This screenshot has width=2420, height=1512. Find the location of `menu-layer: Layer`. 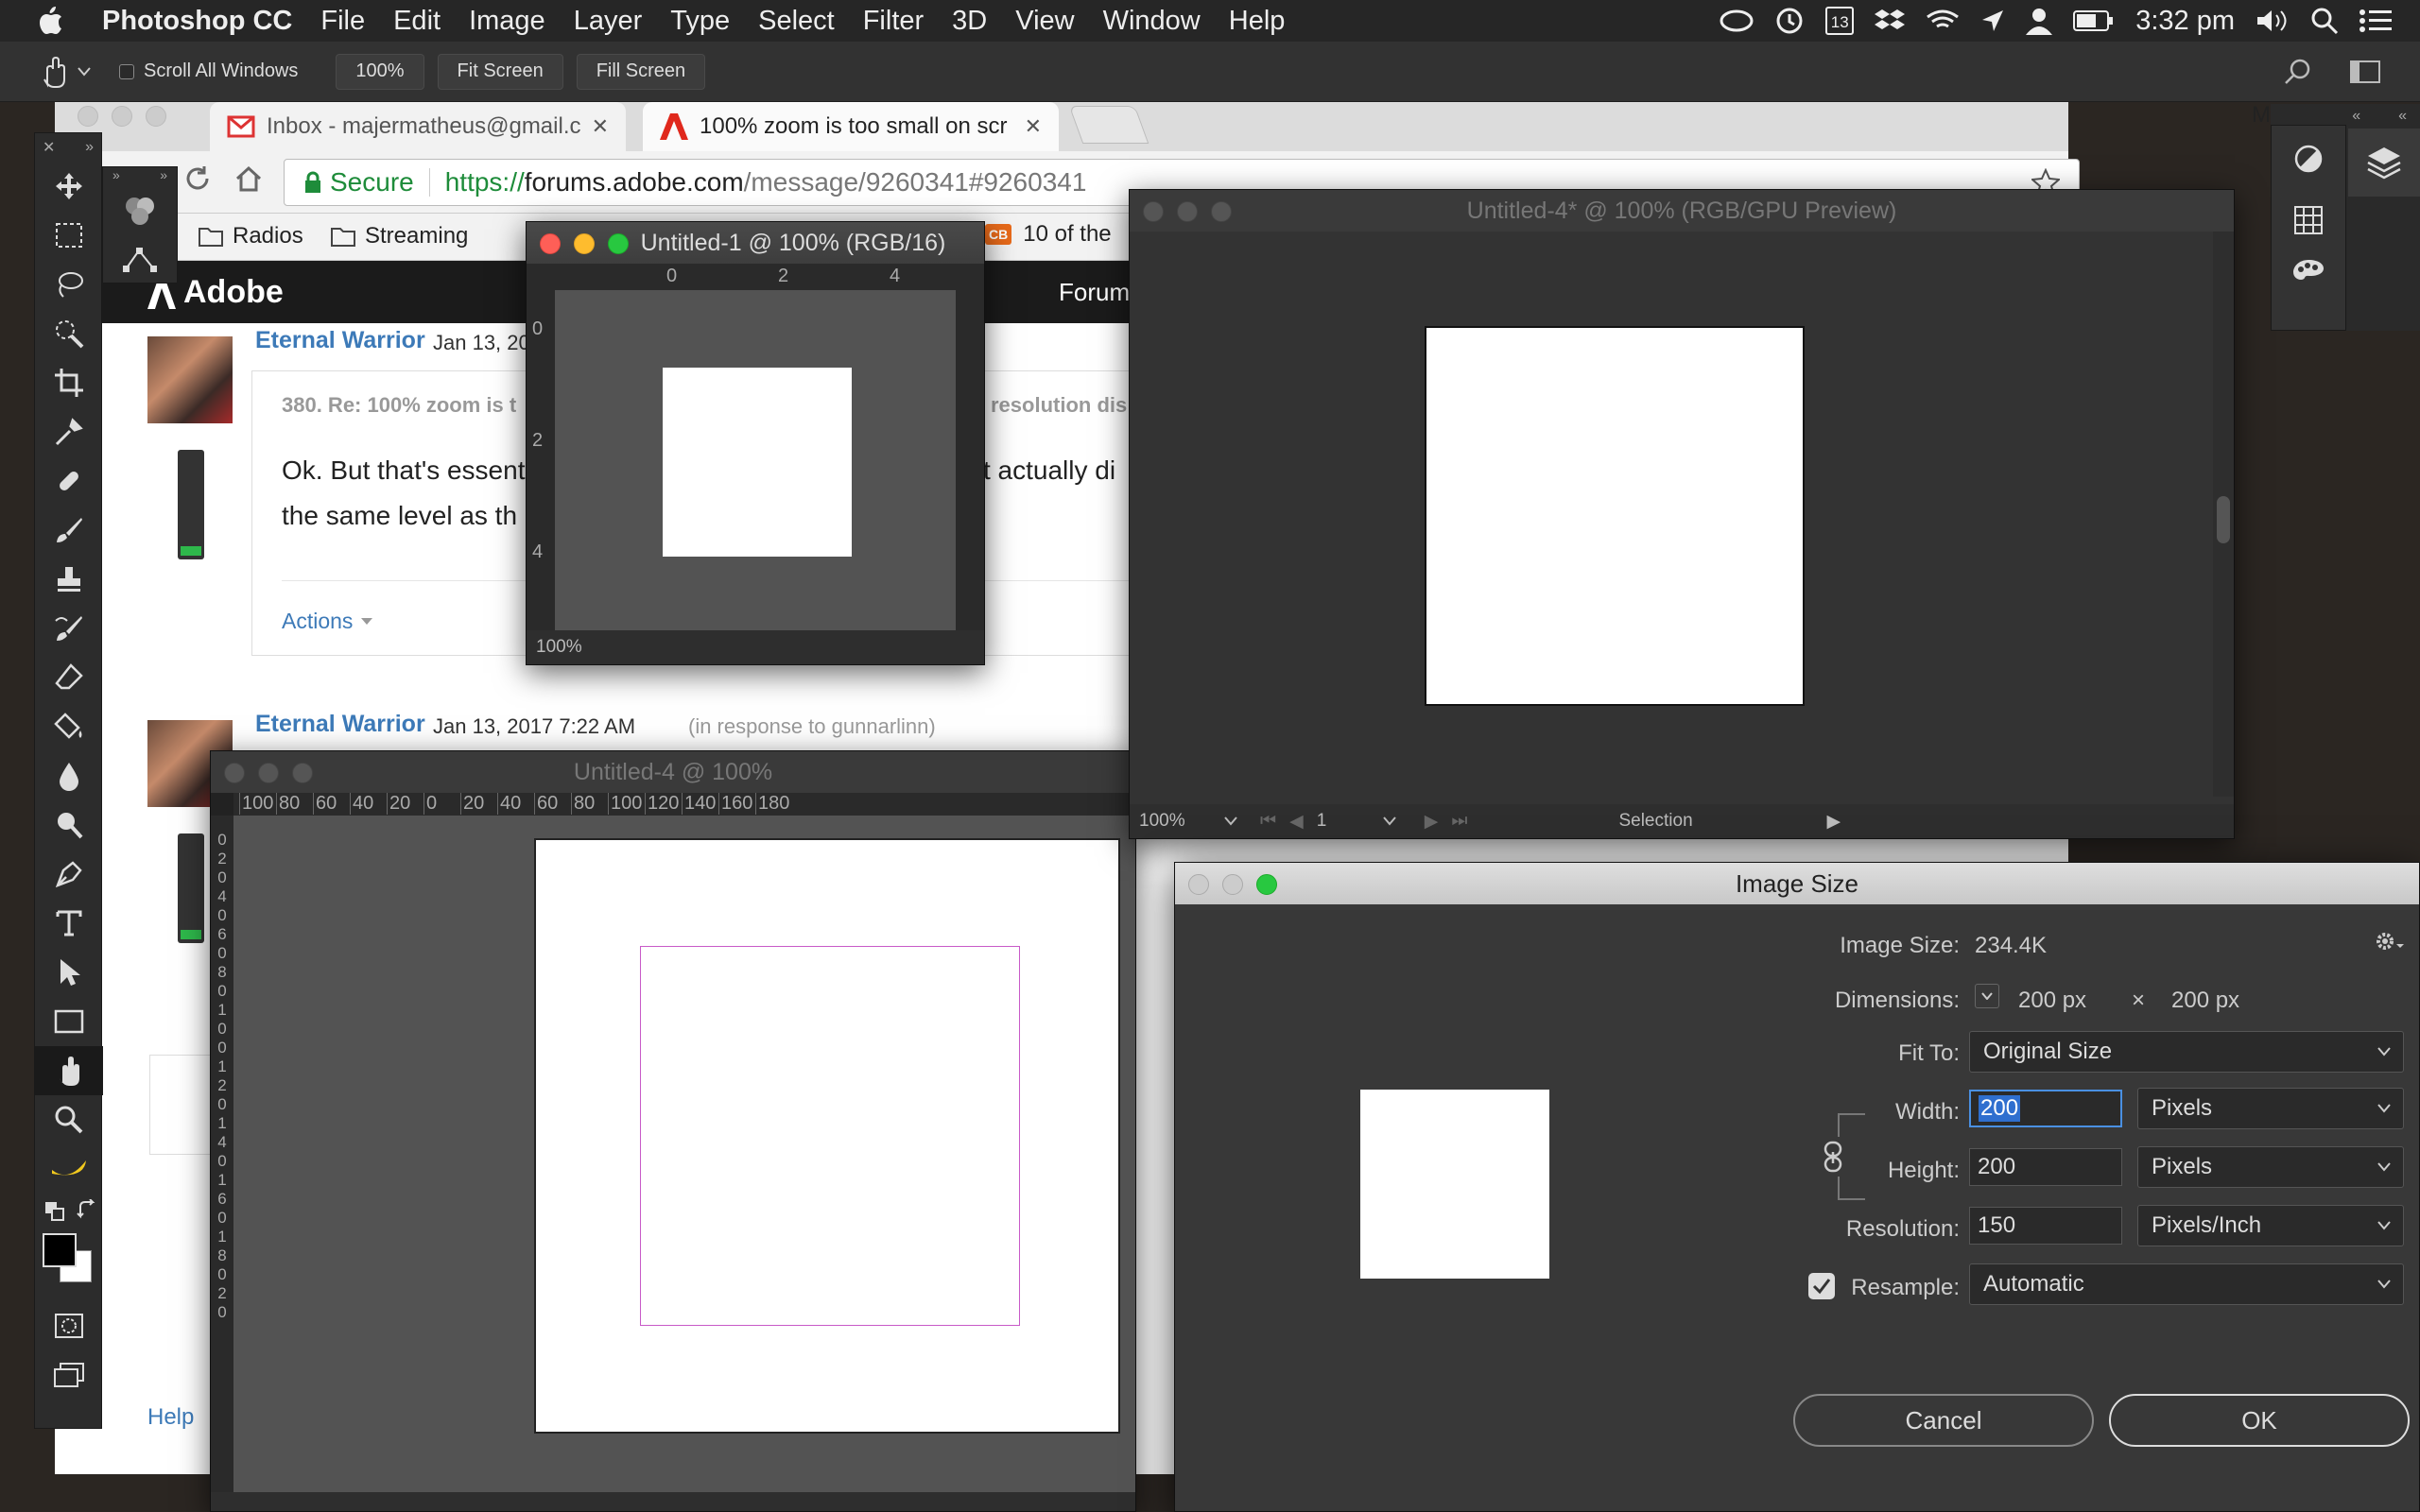

menu-layer: Layer is located at coordinates (608, 21).